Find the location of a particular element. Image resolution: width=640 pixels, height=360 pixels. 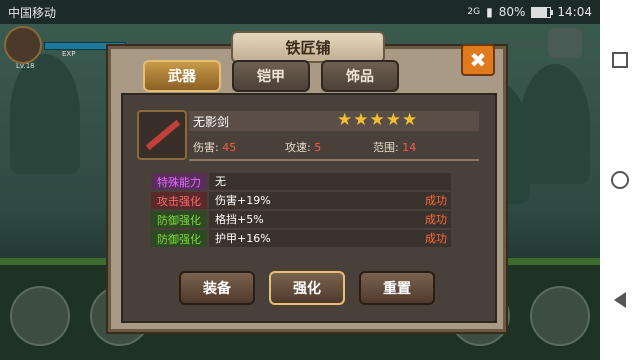

android-nav-bar is located at coordinates (620, 180).